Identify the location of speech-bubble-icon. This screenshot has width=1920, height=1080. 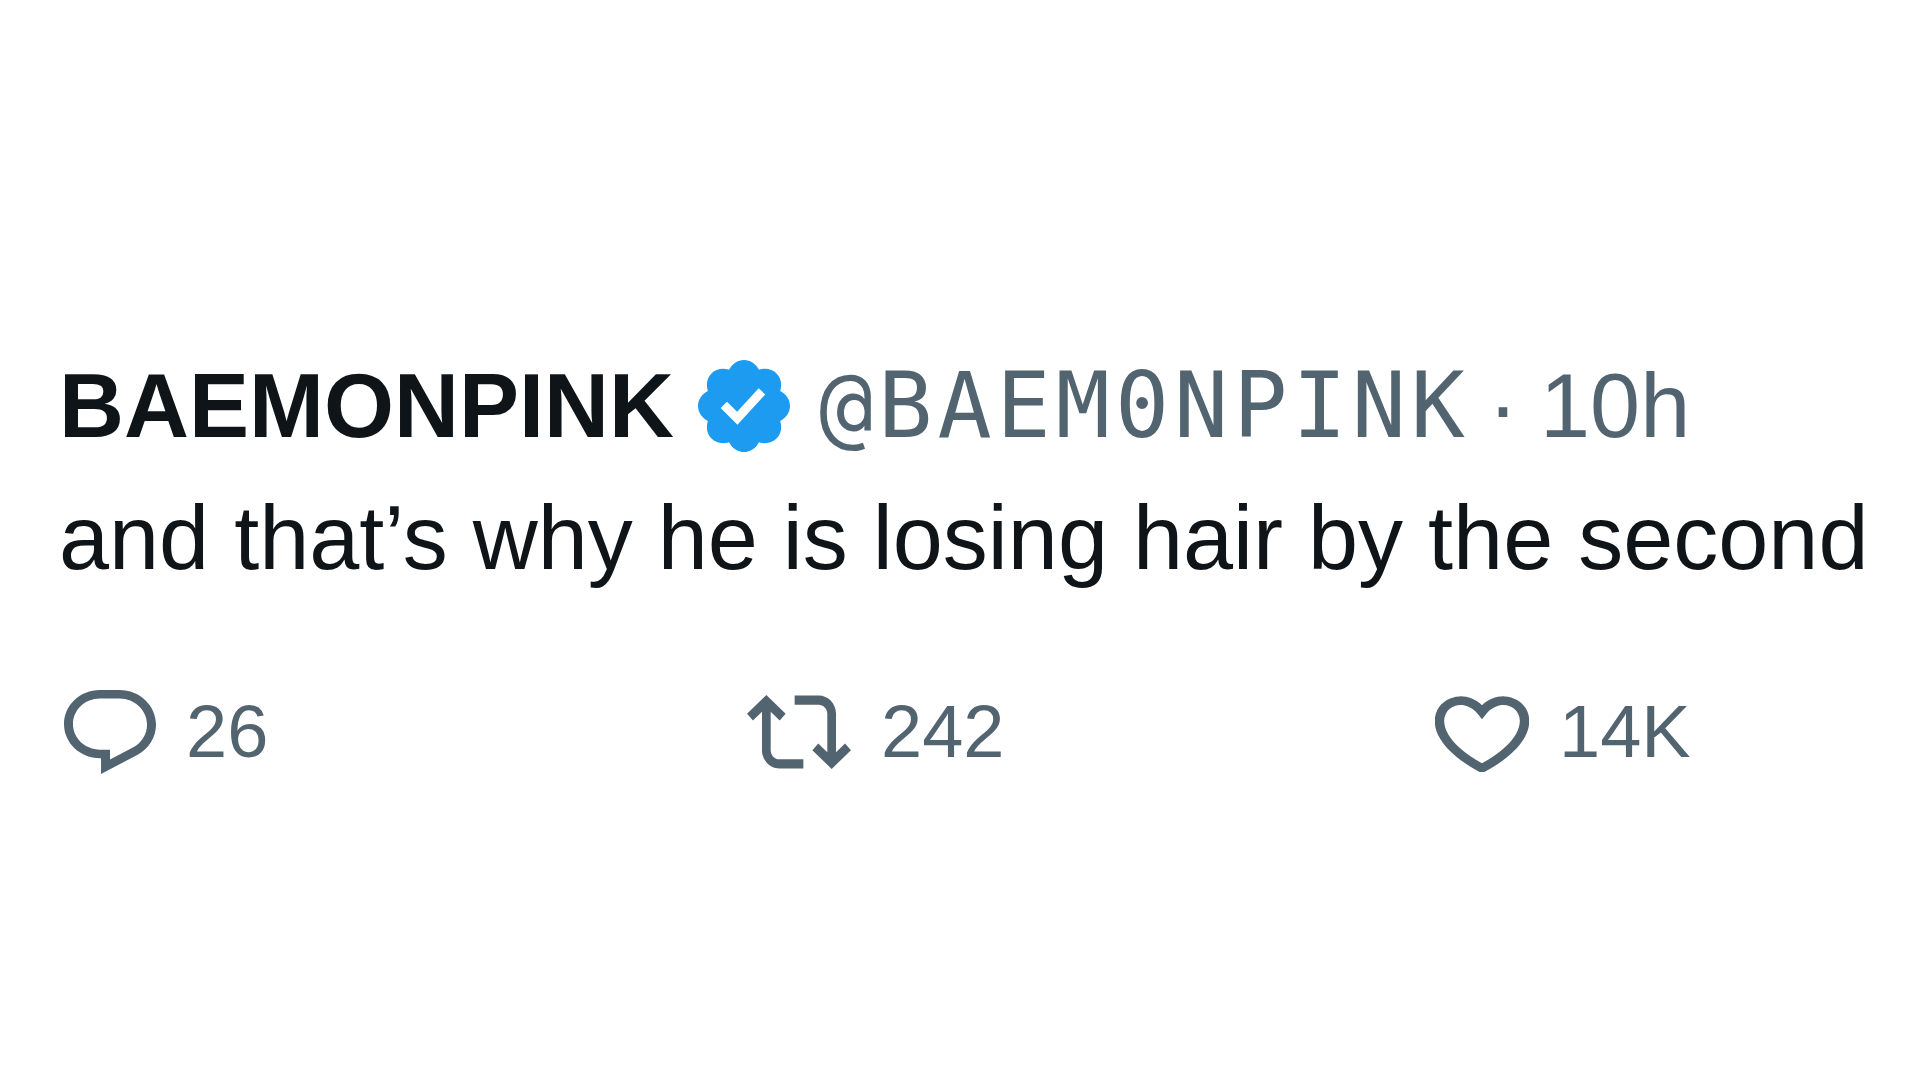
(110, 732).